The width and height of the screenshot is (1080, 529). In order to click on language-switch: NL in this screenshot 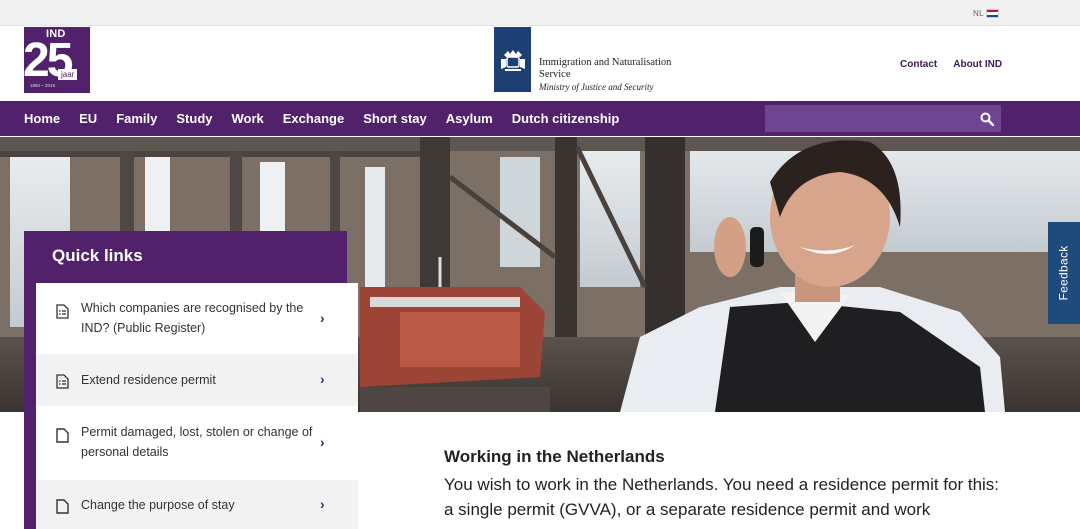, I will do `click(986, 13)`.